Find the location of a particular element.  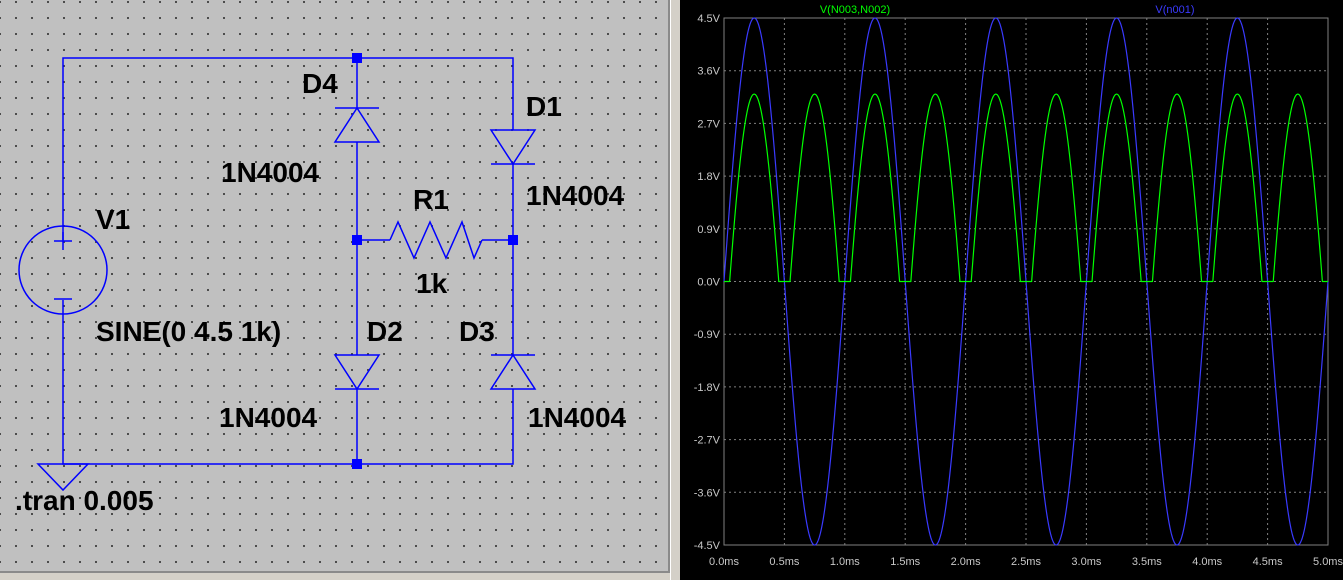

d2-name-label: D2 is located at coordinates (385, 332).